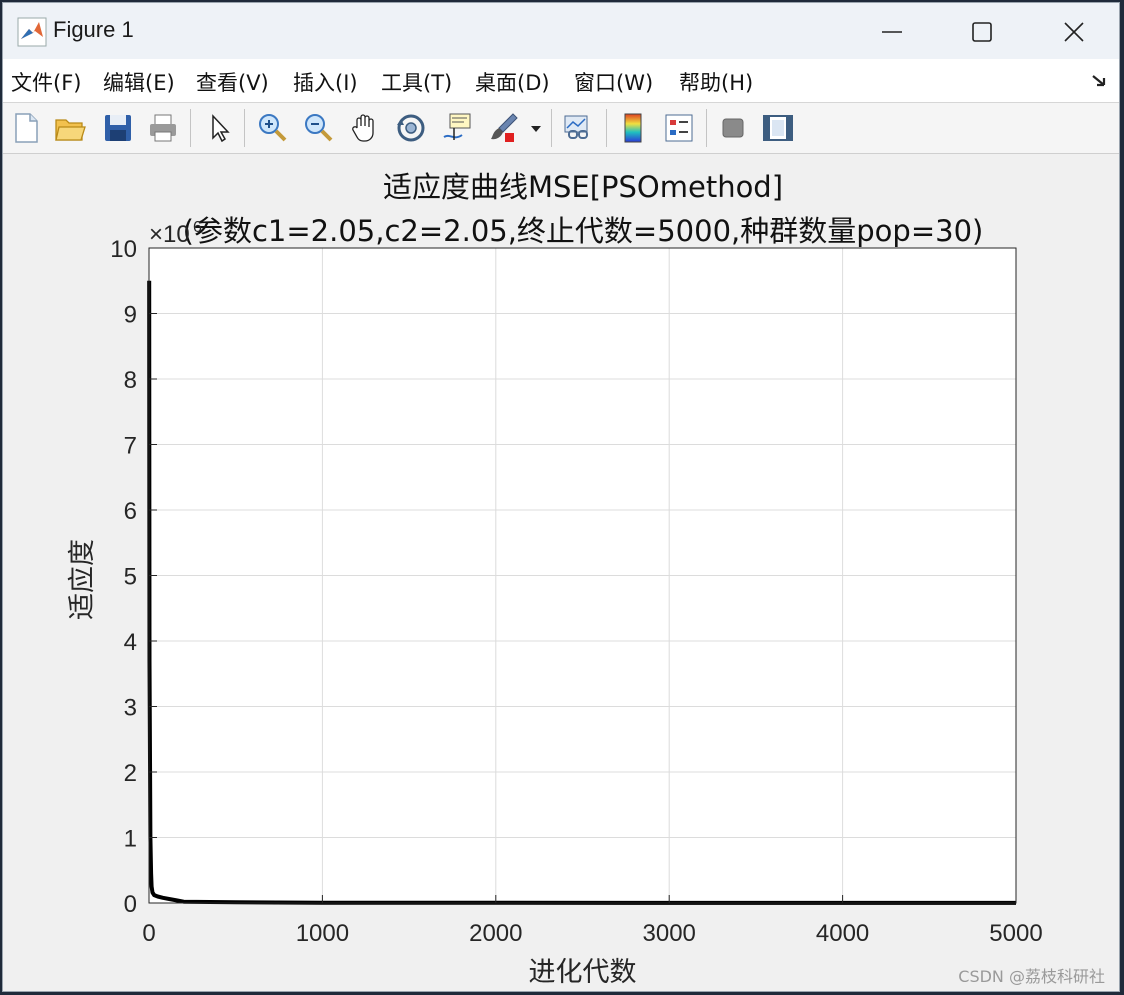 The height and width of the screenshot is (995, 1124). Describe the element at coordinates (1100, 81) in the screenshot. I see `dock-arrow-icon` at that location.